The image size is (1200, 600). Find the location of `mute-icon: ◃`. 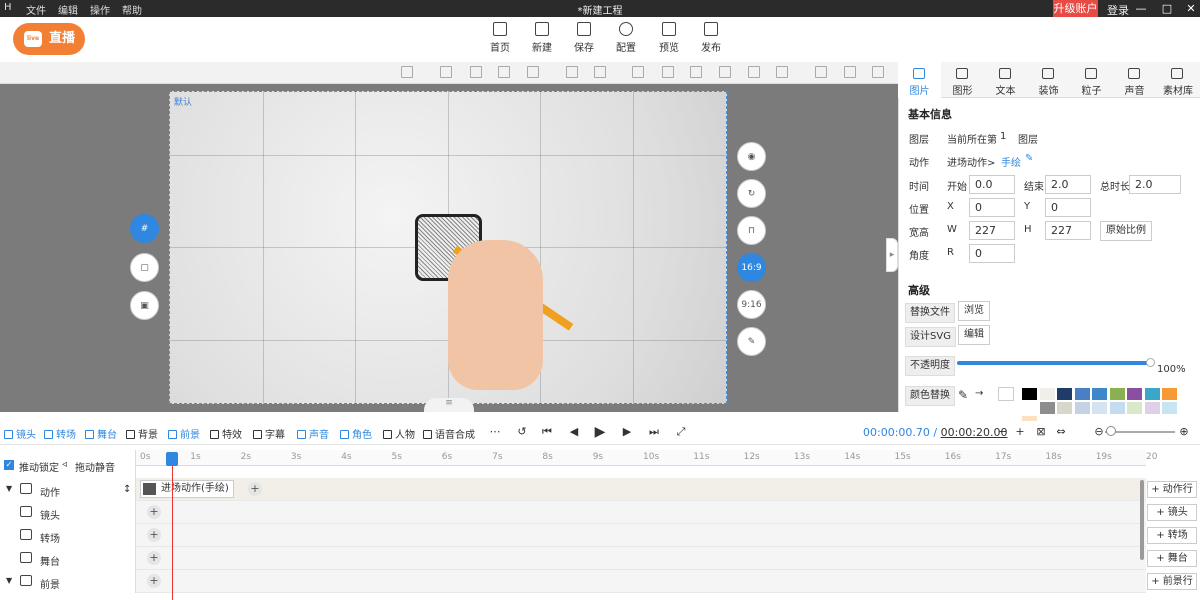

mute-icon: ◃ is located at coordinates (64, 464).